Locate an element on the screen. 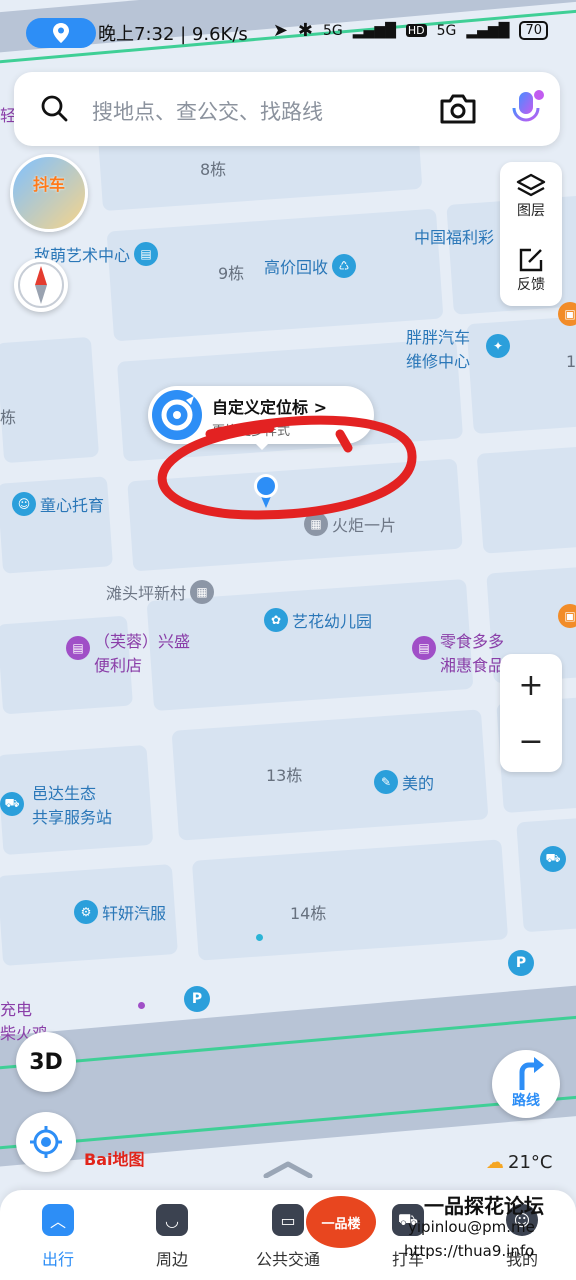 This screenshot has height=1280, width=576. poi-label: 滩头坪新村 is located at coordinates (146, 593).